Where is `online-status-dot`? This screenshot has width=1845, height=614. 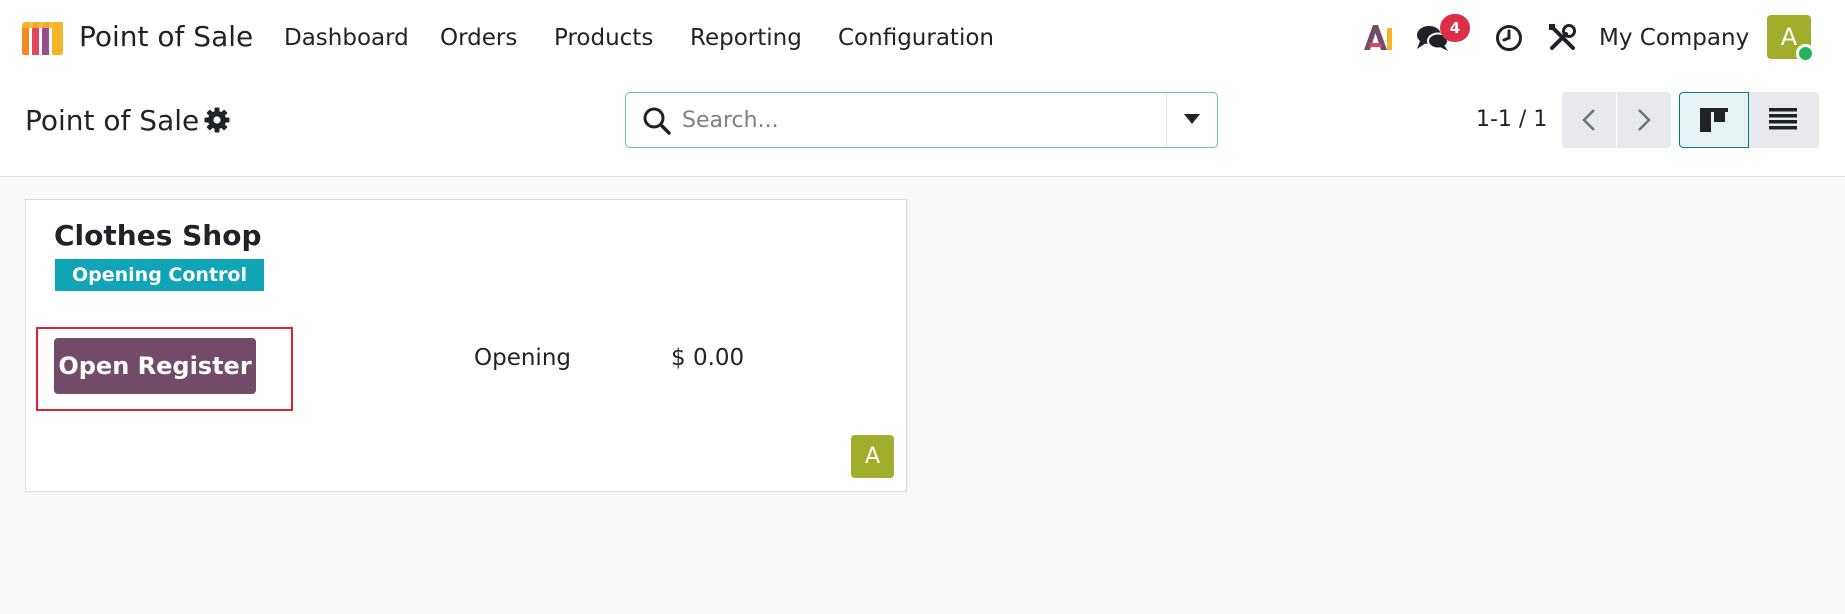
online-status-dot is located at coordinates (1805, 53).